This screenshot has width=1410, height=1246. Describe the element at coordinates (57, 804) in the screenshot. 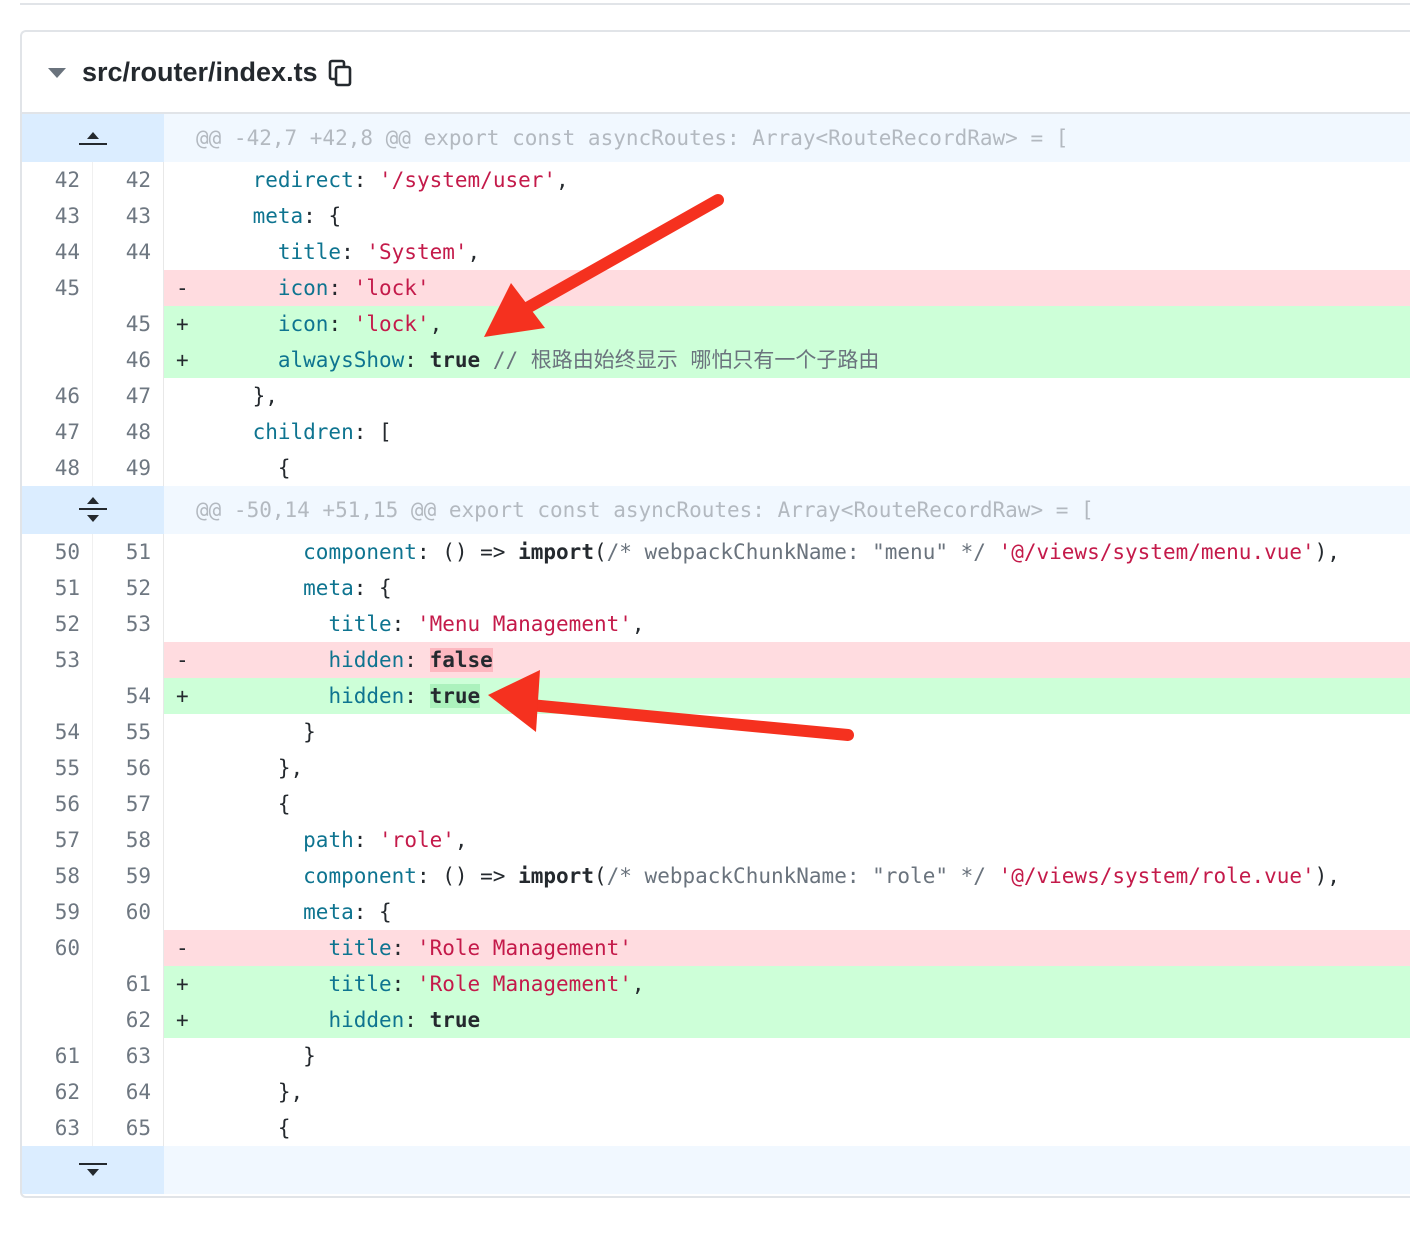

I see `old-line-number: 56` at that location.